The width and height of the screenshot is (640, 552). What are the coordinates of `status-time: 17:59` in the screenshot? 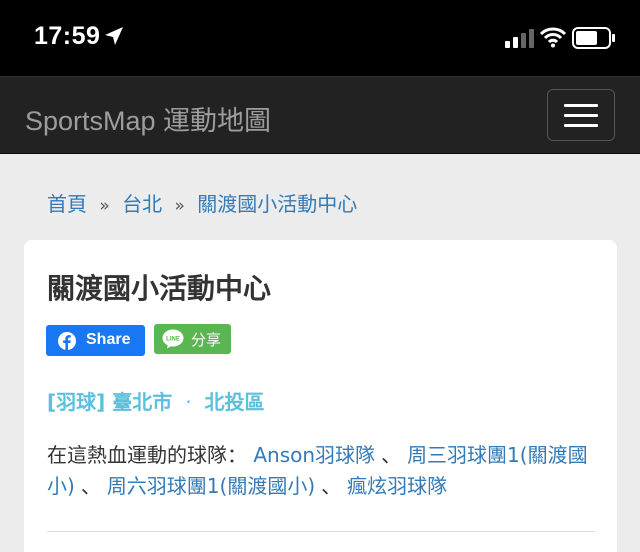 It's located at (67, 36).